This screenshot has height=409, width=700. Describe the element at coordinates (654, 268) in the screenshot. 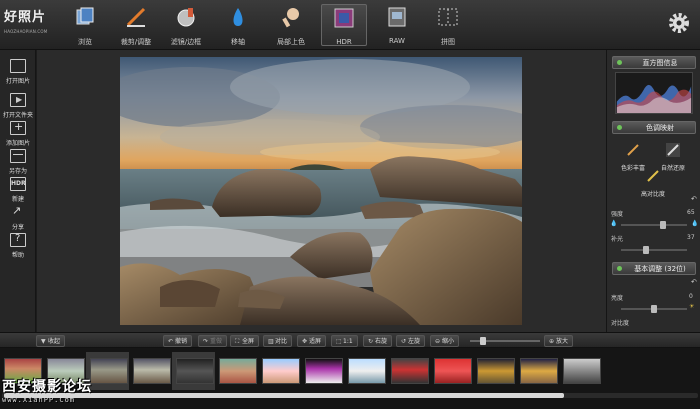

I see `basic-adjust-header: 基本调整 (32位)` at that location.